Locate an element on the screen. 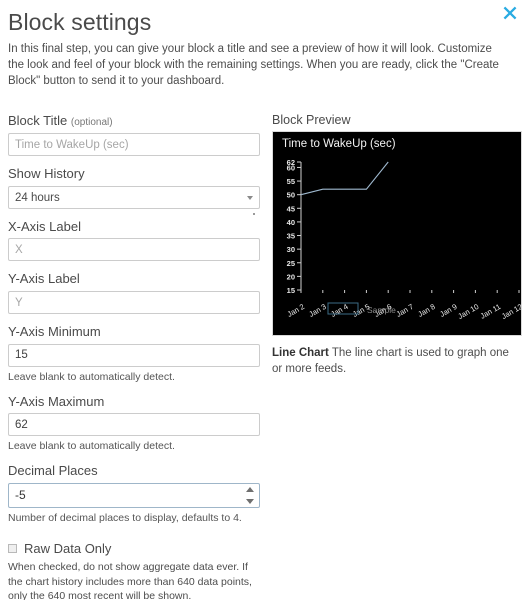 Image resolution: width=525 pixels, height=600 pixels. svg-text: 55 is located at coordinates (291, 181).